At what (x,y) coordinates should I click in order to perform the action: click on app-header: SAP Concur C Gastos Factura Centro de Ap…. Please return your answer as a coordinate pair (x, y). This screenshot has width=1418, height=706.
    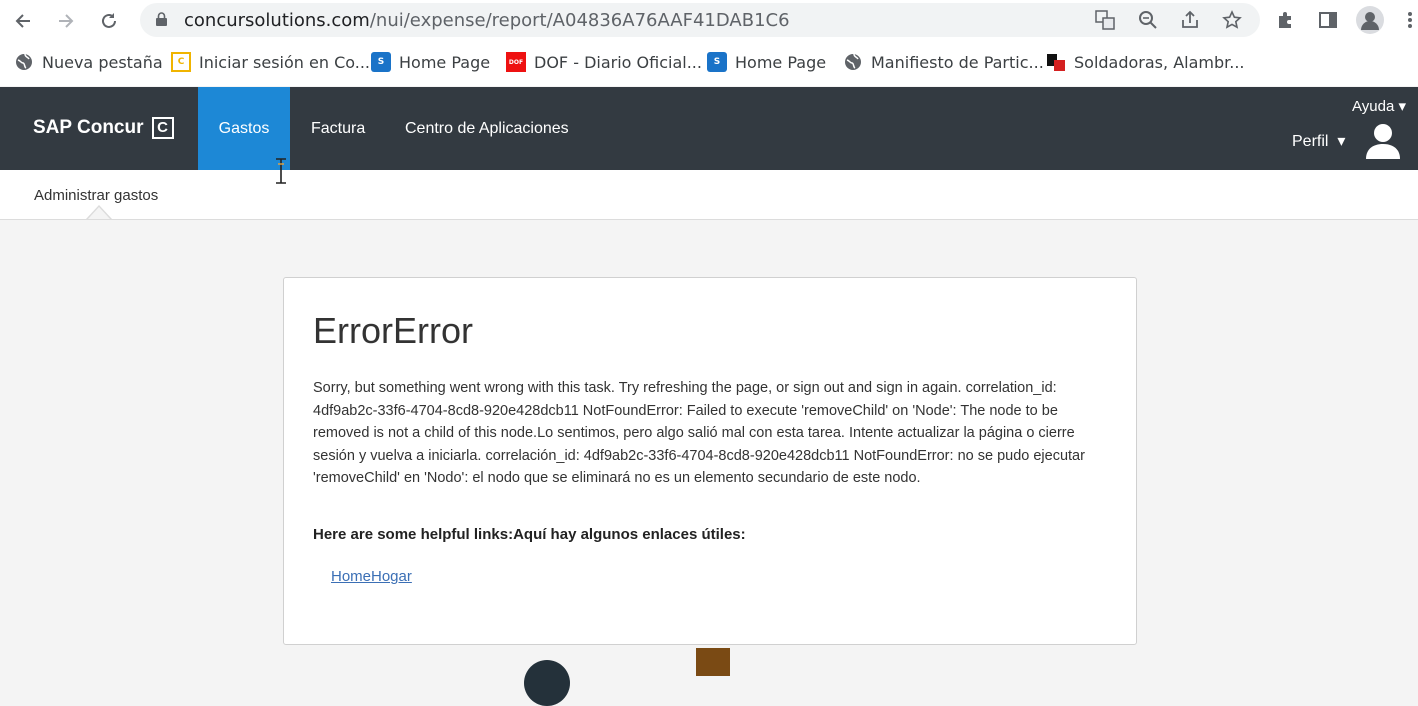
    Looking at the image, I should click on (709, 128).